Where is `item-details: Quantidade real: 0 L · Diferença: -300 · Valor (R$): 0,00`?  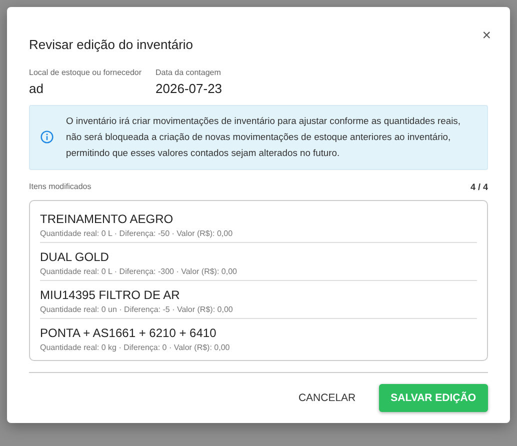
item-details: Quantidade real: 0 L · Diferença: -300 · Valor (R$): 0,00 is located at coordinates (139, 271).